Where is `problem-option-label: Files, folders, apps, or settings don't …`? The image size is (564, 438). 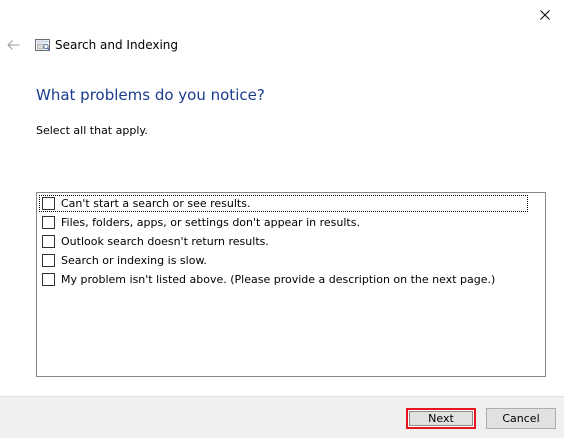 problem-option-label: Files, folders, apps, or settings don't … is located at coordinates (210, 222).